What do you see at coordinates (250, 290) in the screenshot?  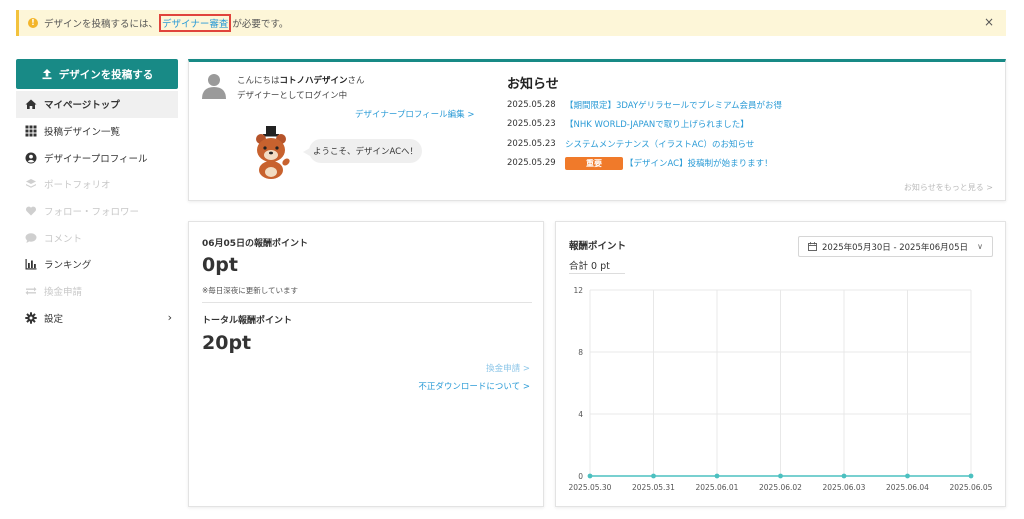 I see `update-note: ※毎日深夜に更新しています` at bounding box center [250, 290].